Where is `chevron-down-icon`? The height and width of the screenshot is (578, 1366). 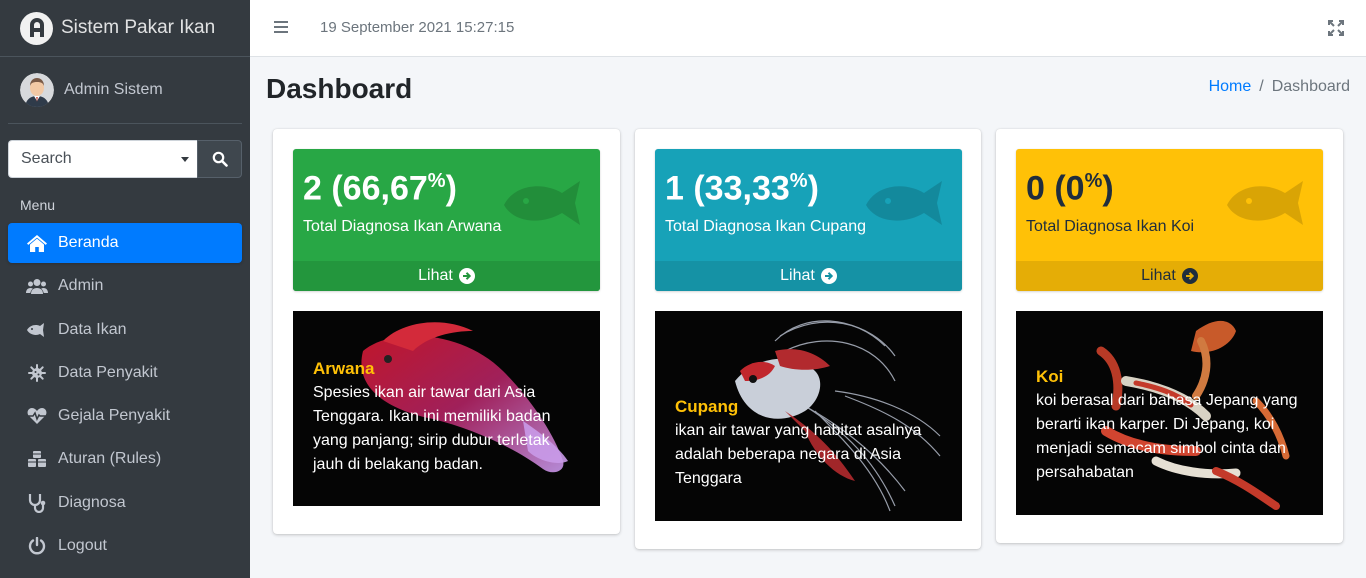
chevron-down-icon is located at coordinates (185, 159).